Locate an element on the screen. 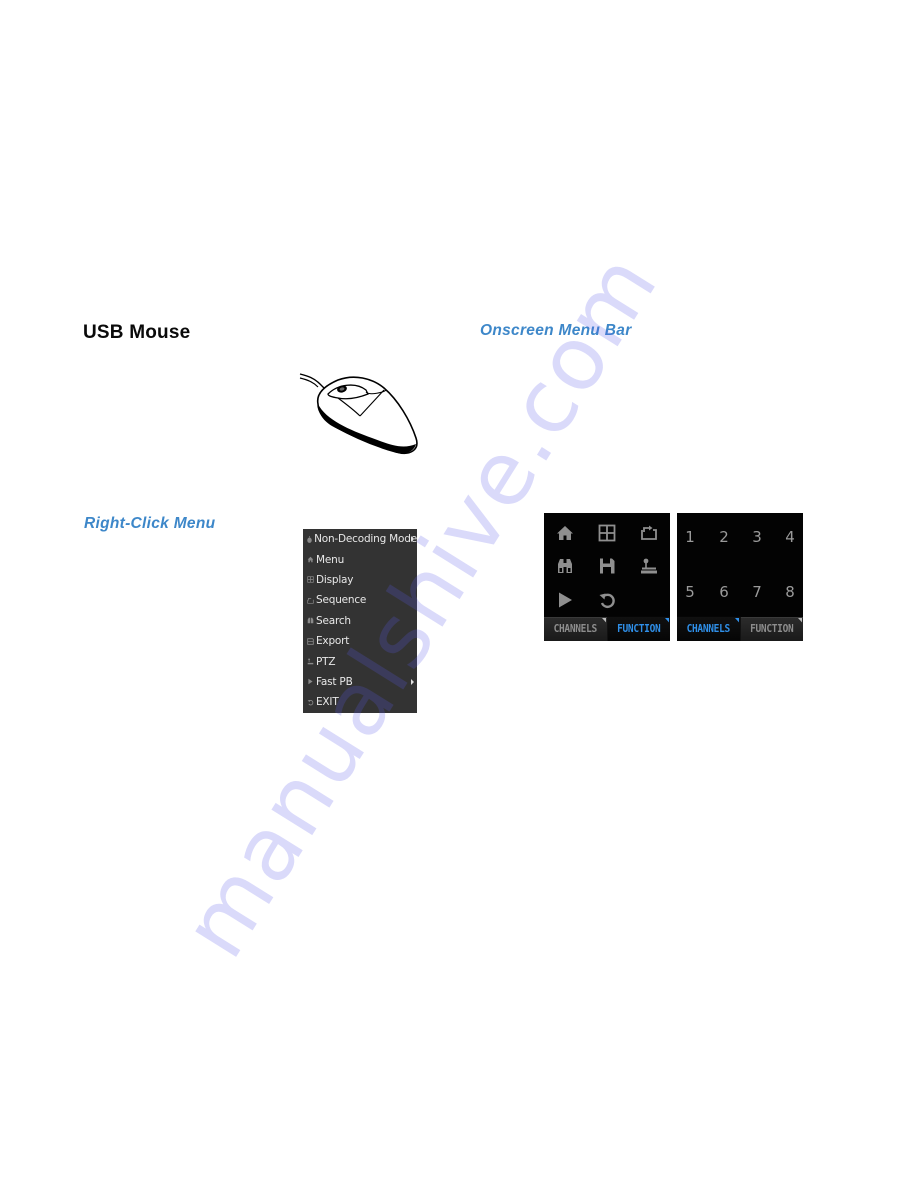 The height and width of the screenshot is (1188, 918). context-menu-item-label: EXIT is located at coordinates (327, 702).